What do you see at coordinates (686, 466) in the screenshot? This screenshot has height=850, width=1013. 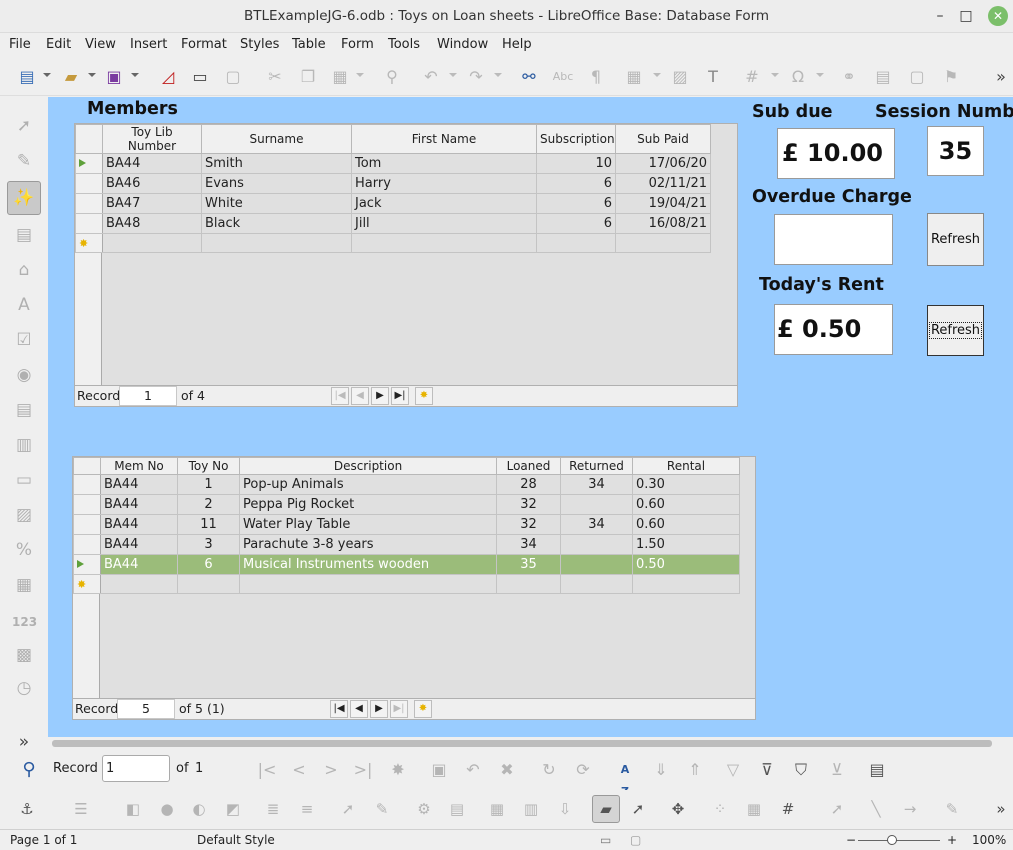 I see `col-rental: Rental` at bounding box center [686, 466].